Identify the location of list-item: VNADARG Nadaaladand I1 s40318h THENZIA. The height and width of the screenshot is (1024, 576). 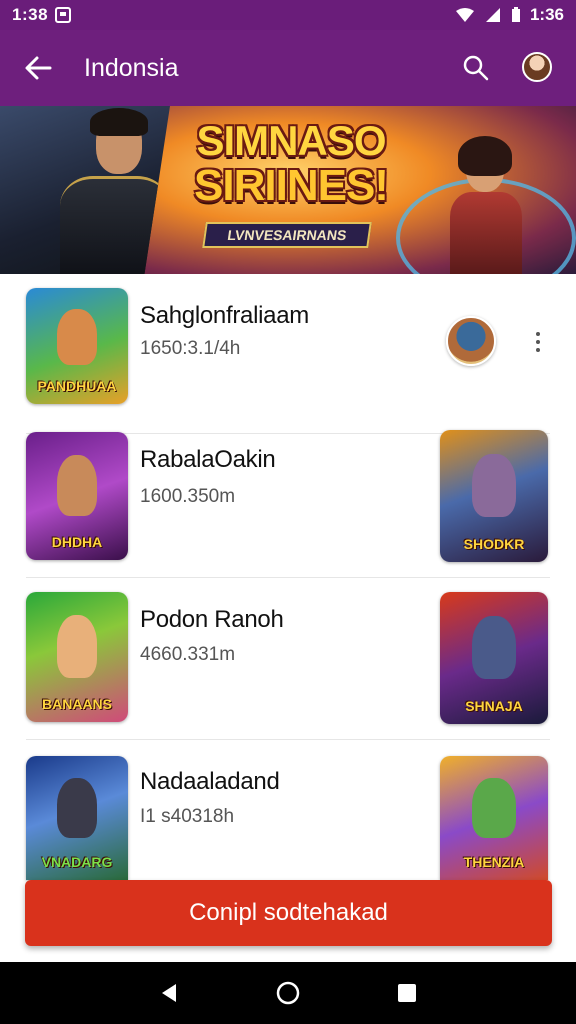
(288, 810).